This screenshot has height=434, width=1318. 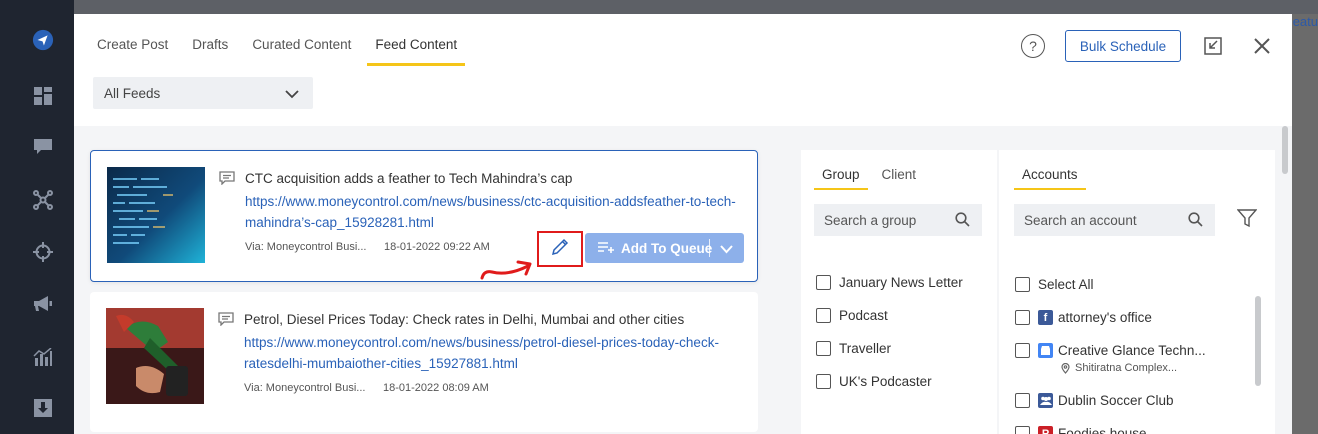 I want to click on account-label: attorney's office, so click(x=1105, y=317).